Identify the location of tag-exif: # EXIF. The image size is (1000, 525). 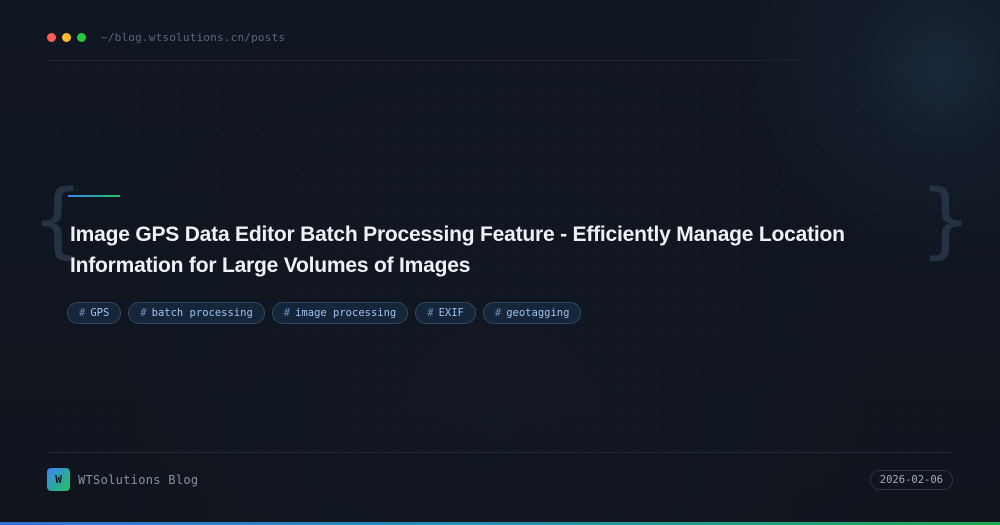
(445, 313).